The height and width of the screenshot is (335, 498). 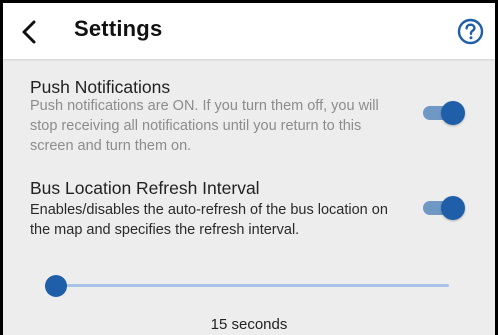 I want to click on refresh-interval-slider, so click(x=247, y=286).